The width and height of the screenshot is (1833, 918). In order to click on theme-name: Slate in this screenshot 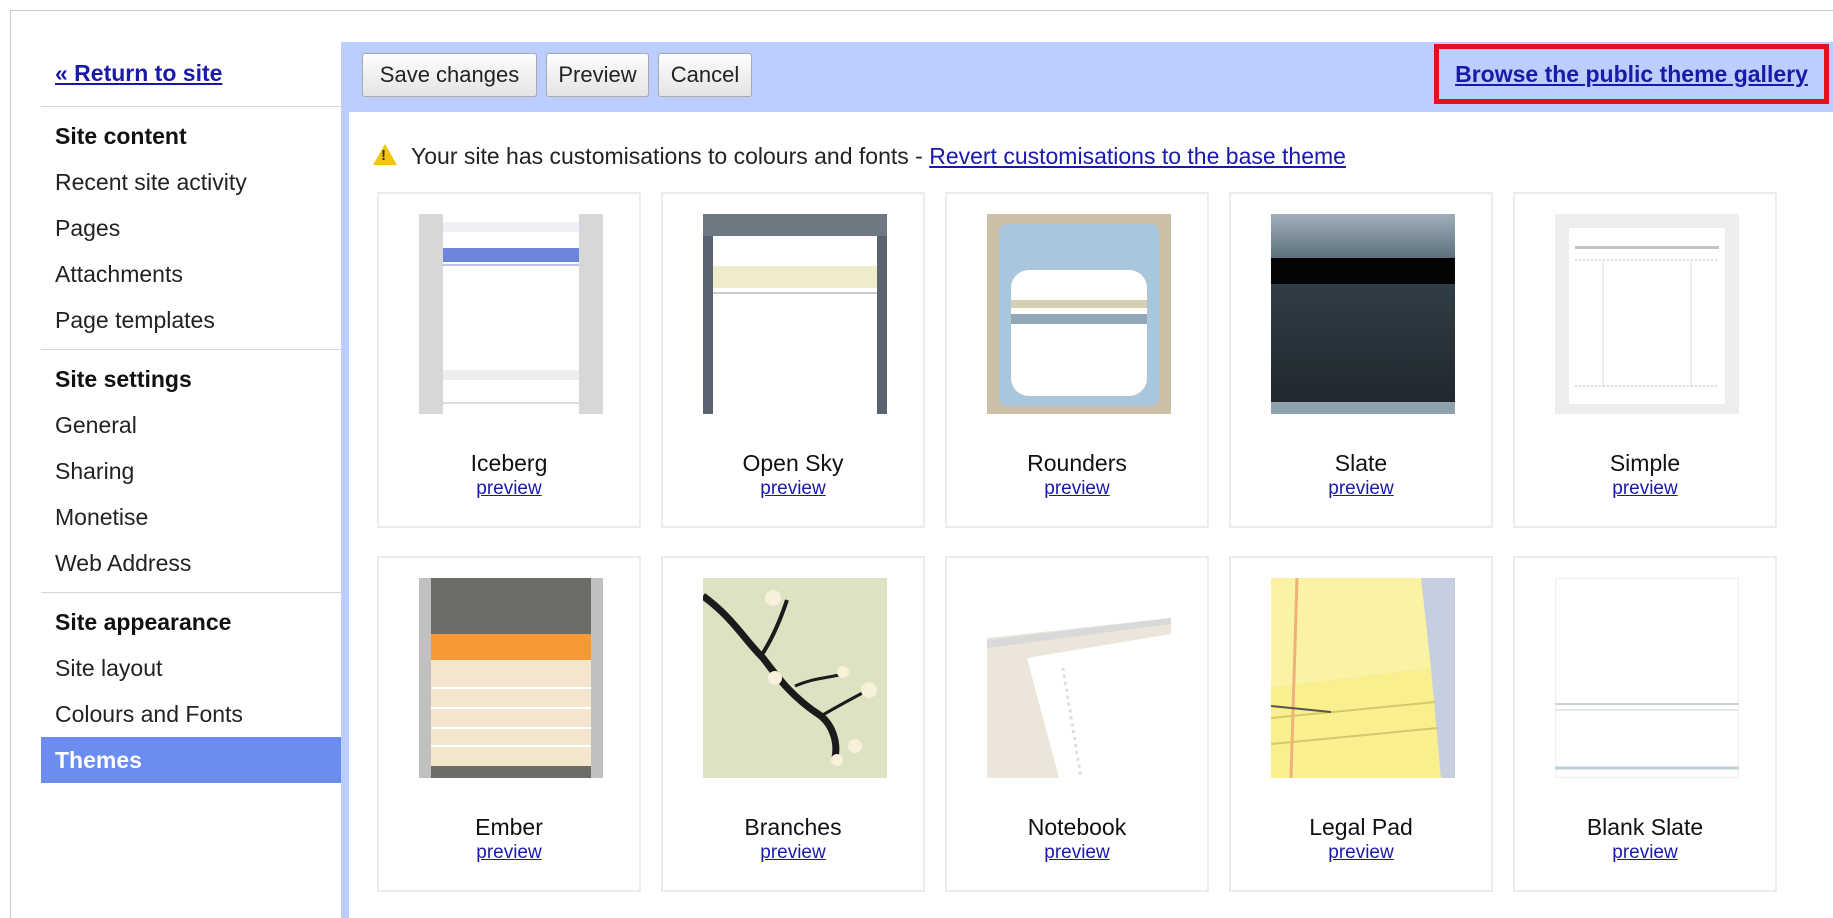, I will do `click(1361, 463)`.